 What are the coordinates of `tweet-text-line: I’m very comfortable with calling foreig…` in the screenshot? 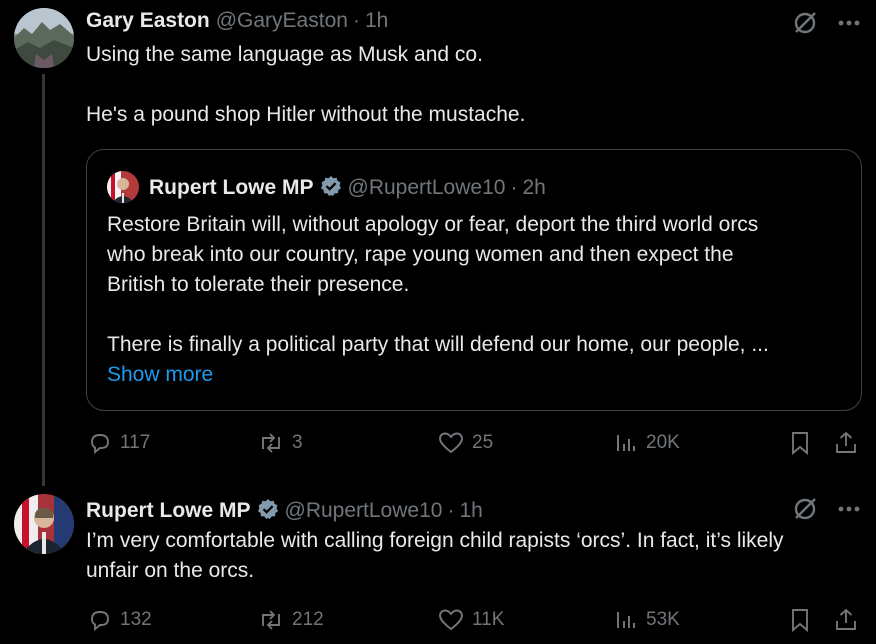 It's located at (435, 540).